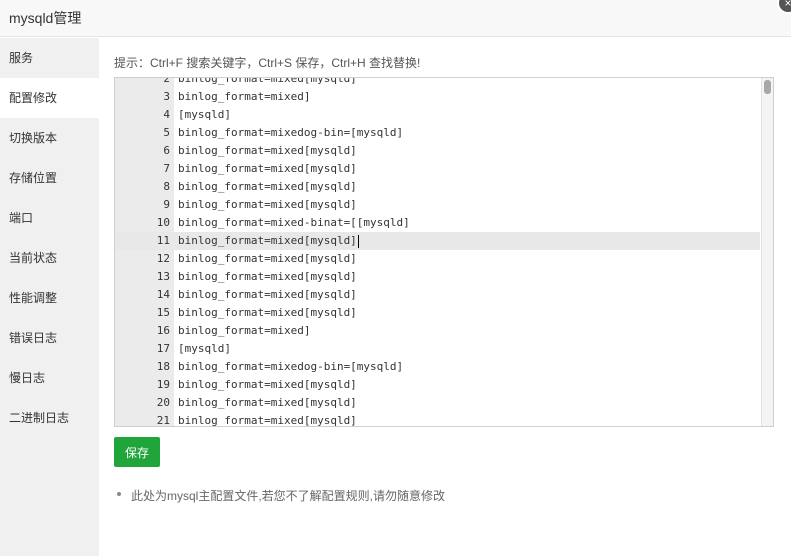 This screenshot has height=556, width=791. I want to click on editor-line: 11 binlog_format=mixed[mysqld], so click(437, 241).